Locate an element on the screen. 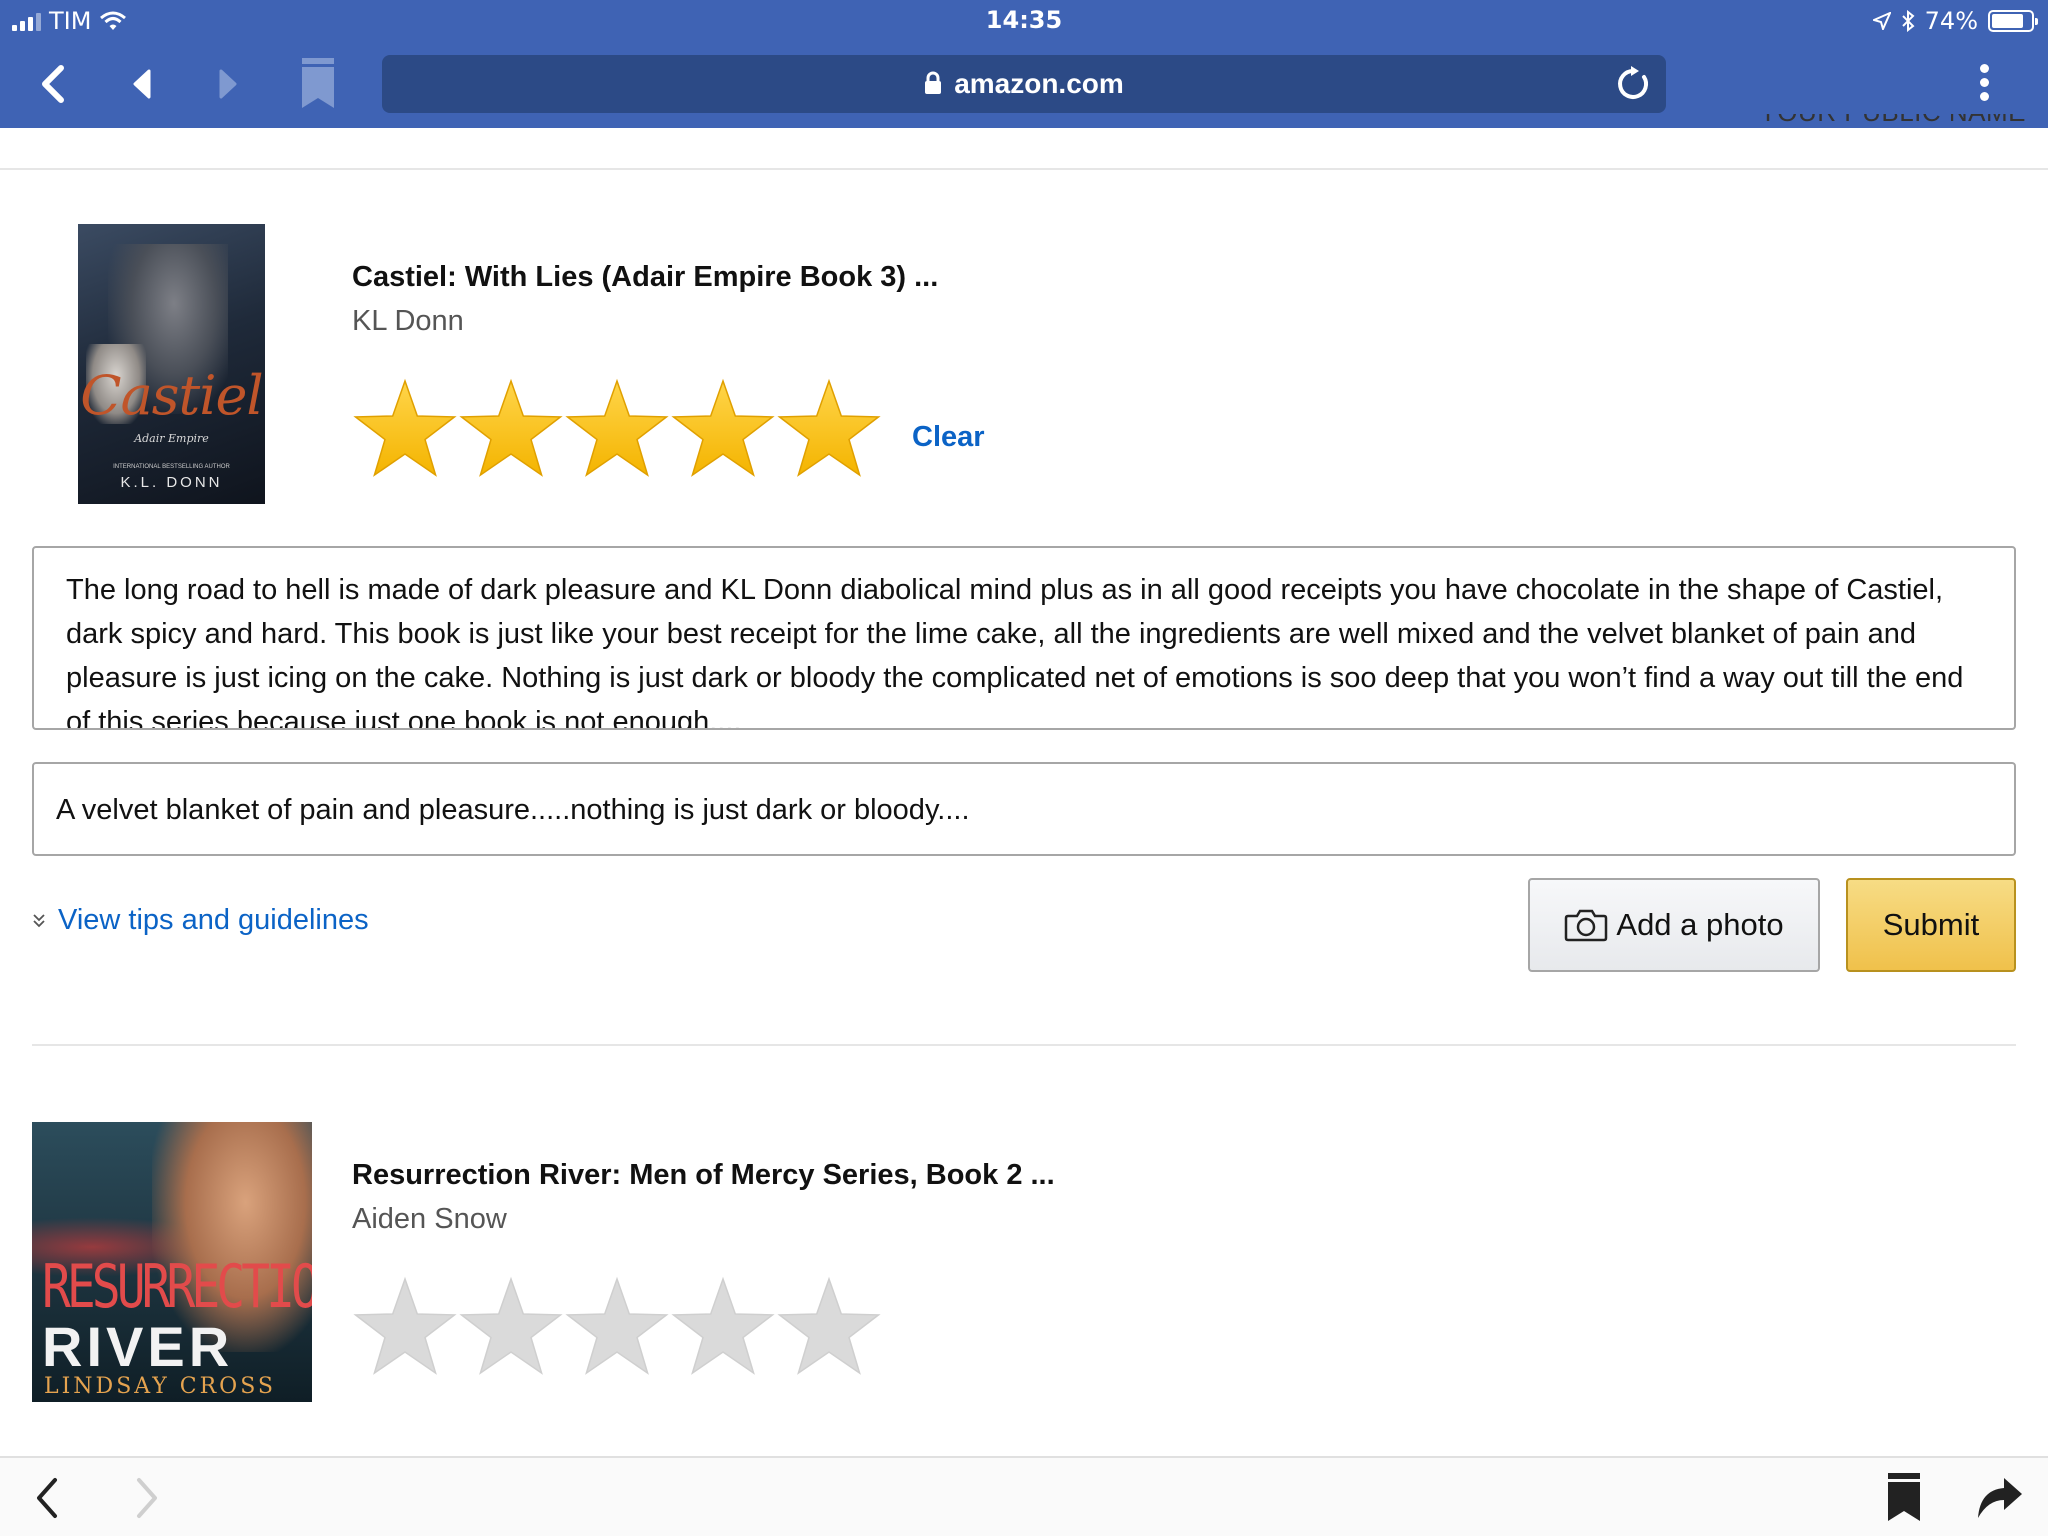 The width and height of the screenshot is (2048, 1536). battery-percent: 74% is located at coordinates (1951, 21).